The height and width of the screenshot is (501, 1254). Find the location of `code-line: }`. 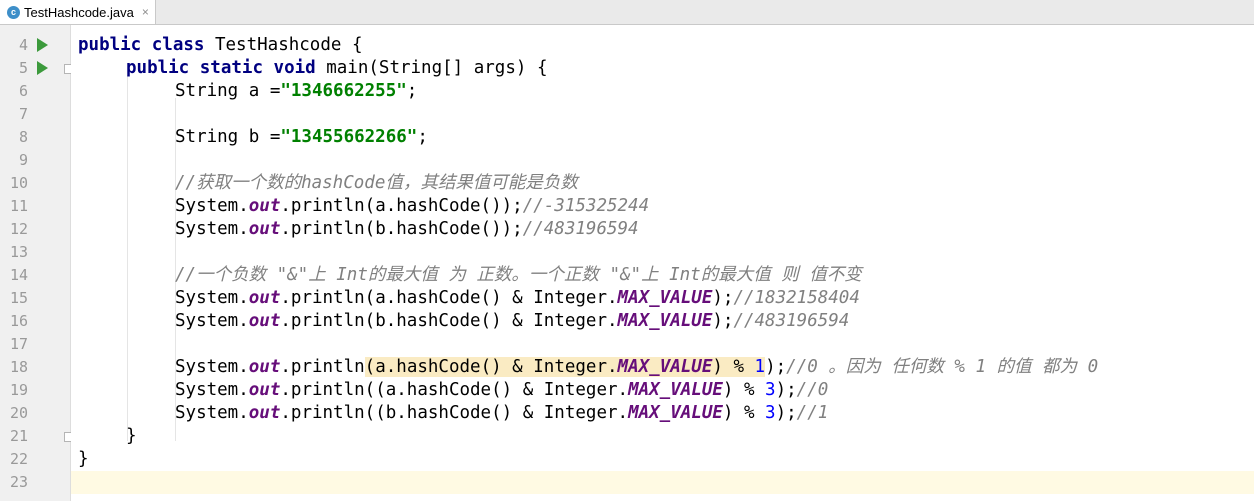

code-line: } is located at coordinates (131, 436).